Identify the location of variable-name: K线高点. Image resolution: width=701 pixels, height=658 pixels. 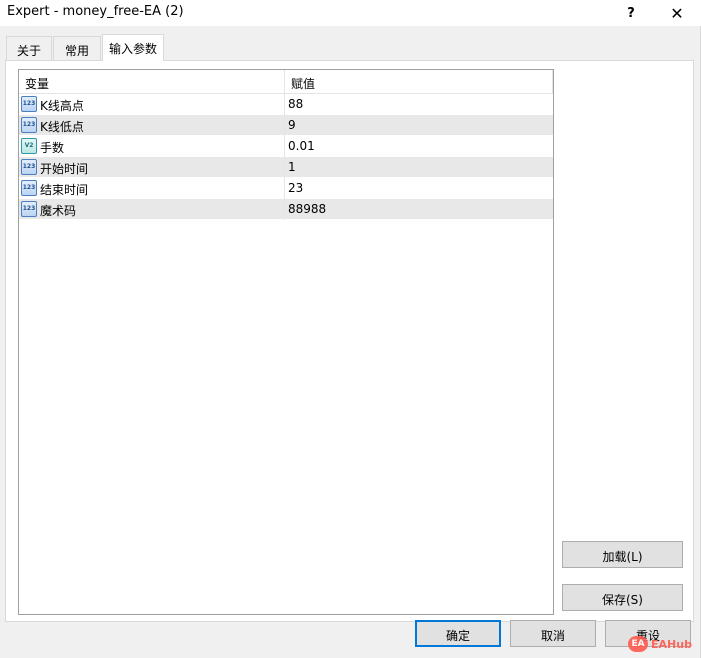
(62, 106).